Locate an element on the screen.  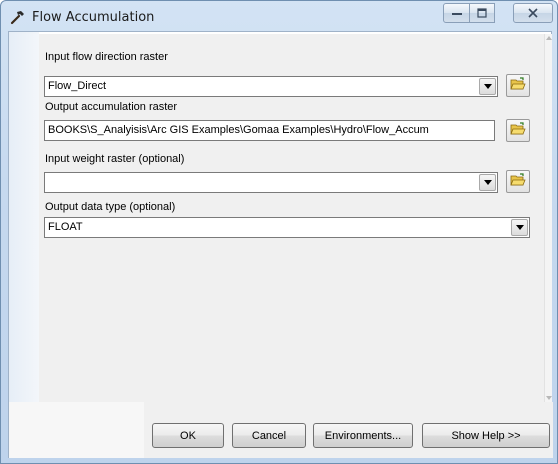
window-title: Flow Accumulation is located at coordinates (93, 17).